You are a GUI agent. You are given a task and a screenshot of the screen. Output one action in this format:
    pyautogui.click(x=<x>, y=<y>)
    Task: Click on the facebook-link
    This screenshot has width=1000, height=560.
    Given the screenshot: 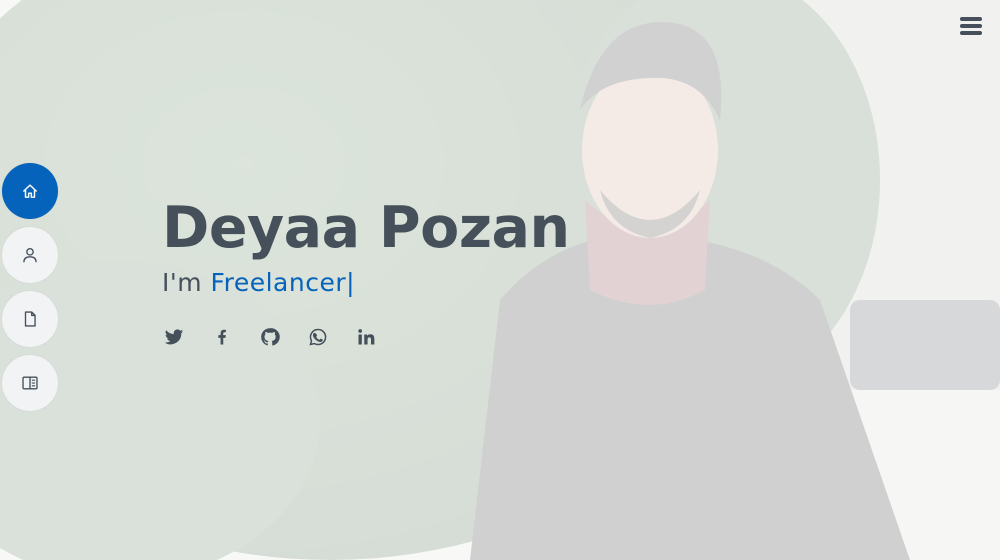 What is the action you would take?
    pyautogui.click(x=222, y=337)
    